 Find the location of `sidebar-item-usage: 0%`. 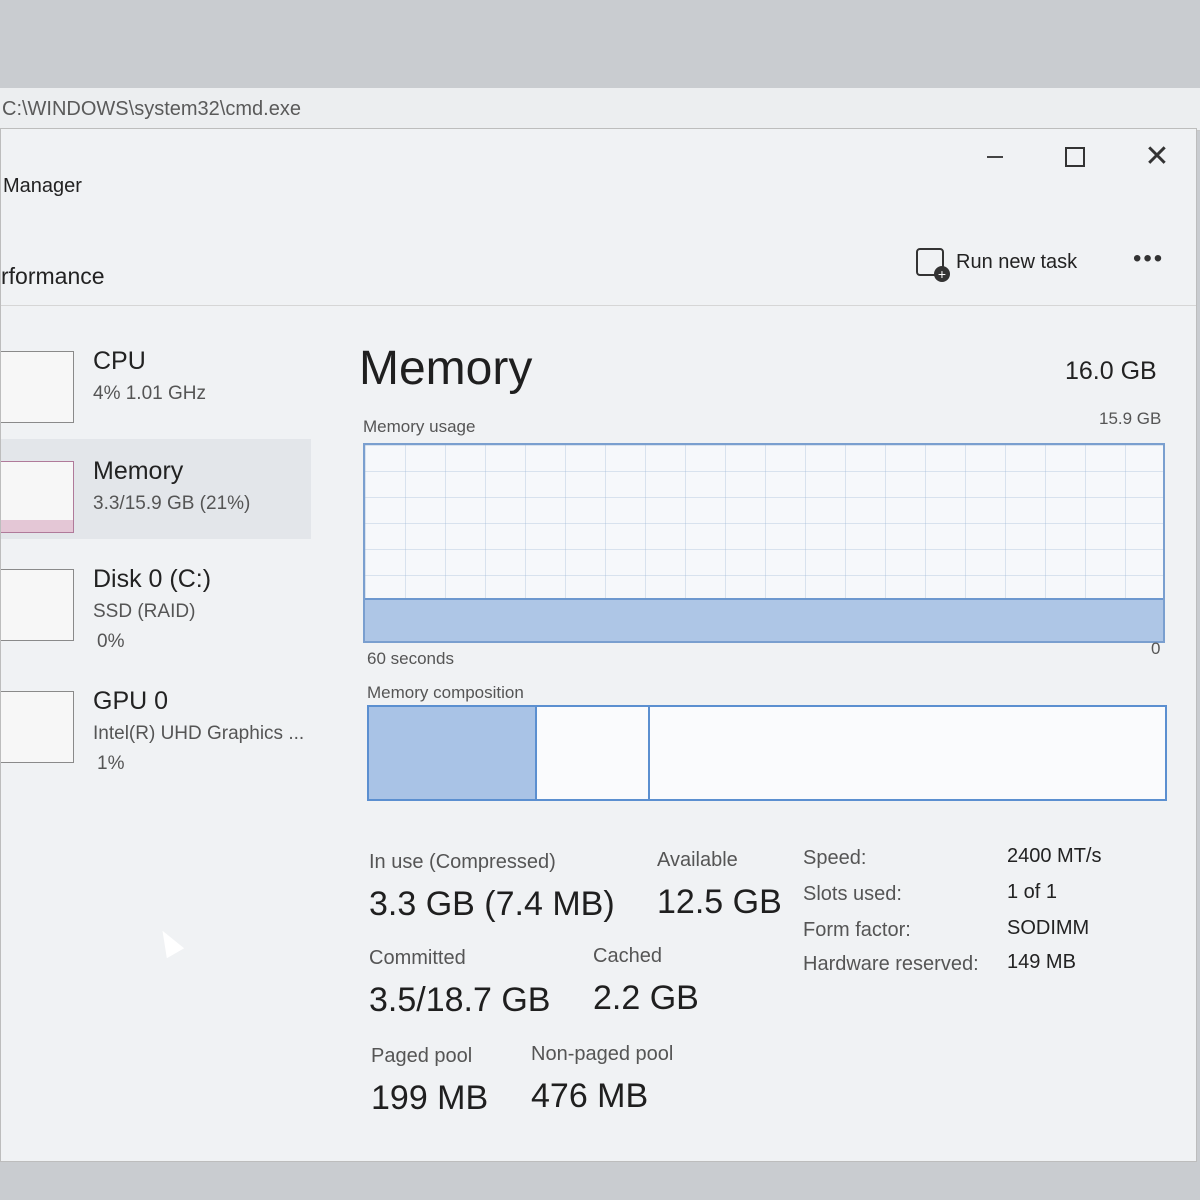

sidebar-item-usage: 0% is located at coordinates (111, 641).